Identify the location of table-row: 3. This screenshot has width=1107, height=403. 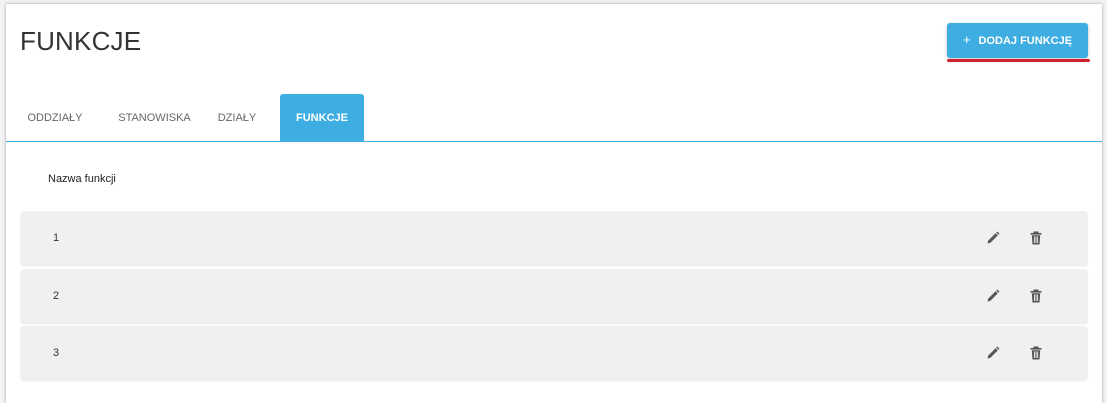
(554, 353).